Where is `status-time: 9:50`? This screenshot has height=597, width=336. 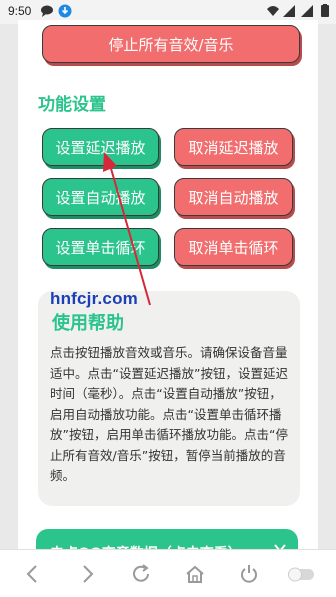 status-time: 9:50 is located at coordinates (20, 11).